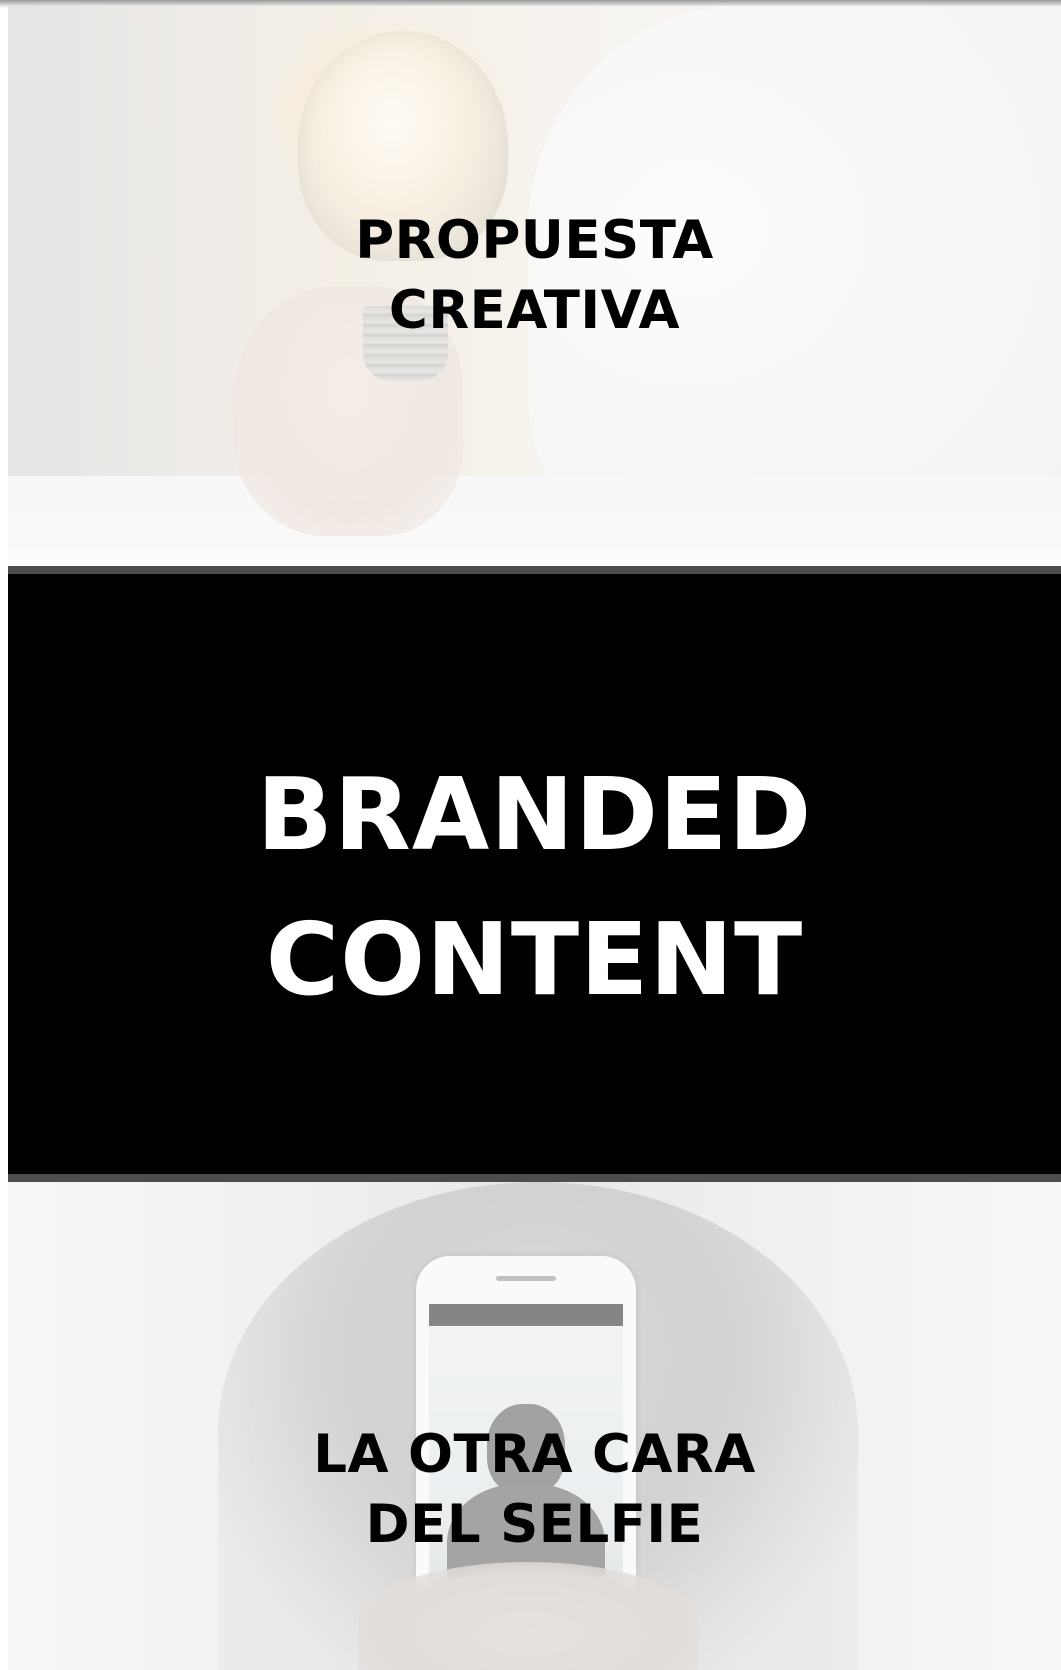 This screenshot has height=1670, width=1061. What do you see at coordinates (534, 1490) in the screenshot?
I see `otra-cara-selfie-title: LA OTRA CARA DEL SELFIE` at bounding box center [534, 1490].